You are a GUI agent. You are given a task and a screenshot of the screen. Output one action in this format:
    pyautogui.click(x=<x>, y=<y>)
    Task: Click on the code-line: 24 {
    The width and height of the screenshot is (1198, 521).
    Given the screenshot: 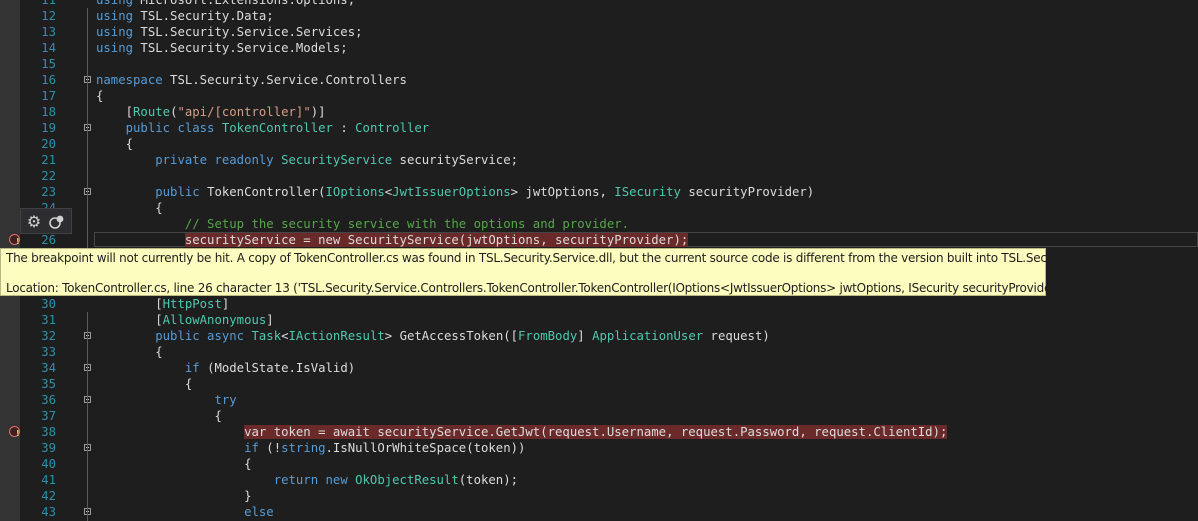 What is the action you would take?
    pyautogui.click(x=599, y=208)
    